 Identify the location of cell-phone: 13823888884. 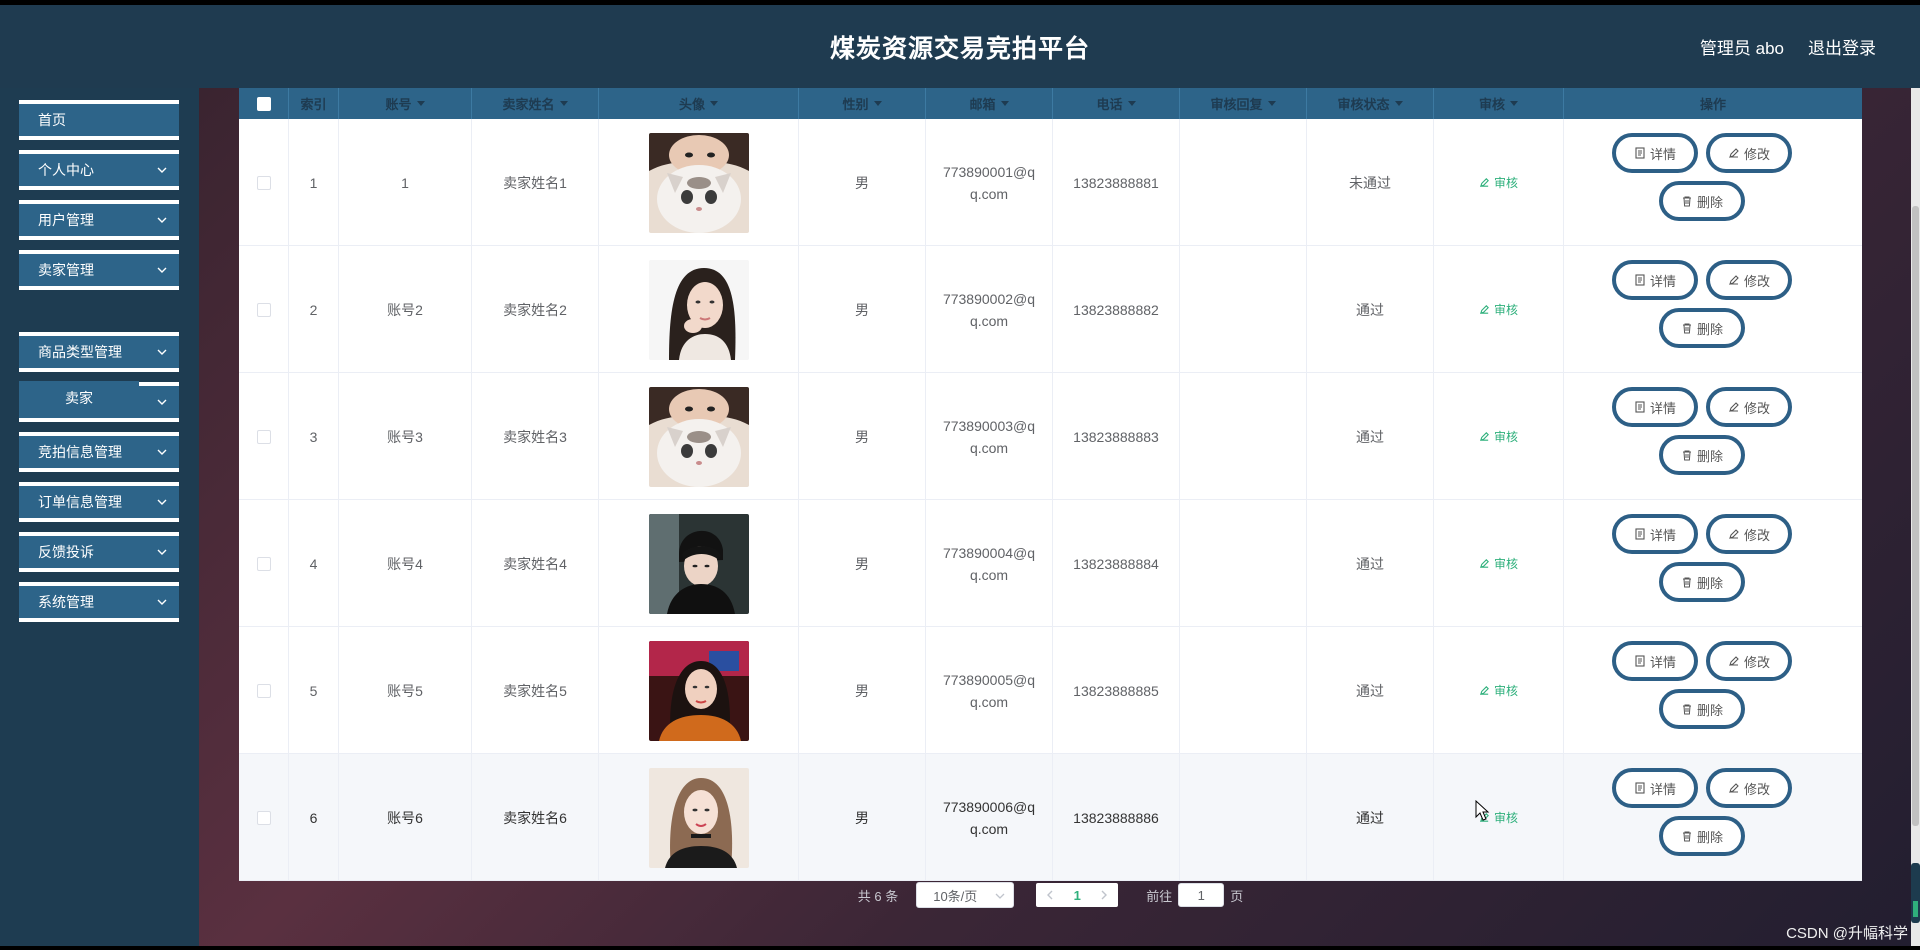
(1116, 563).